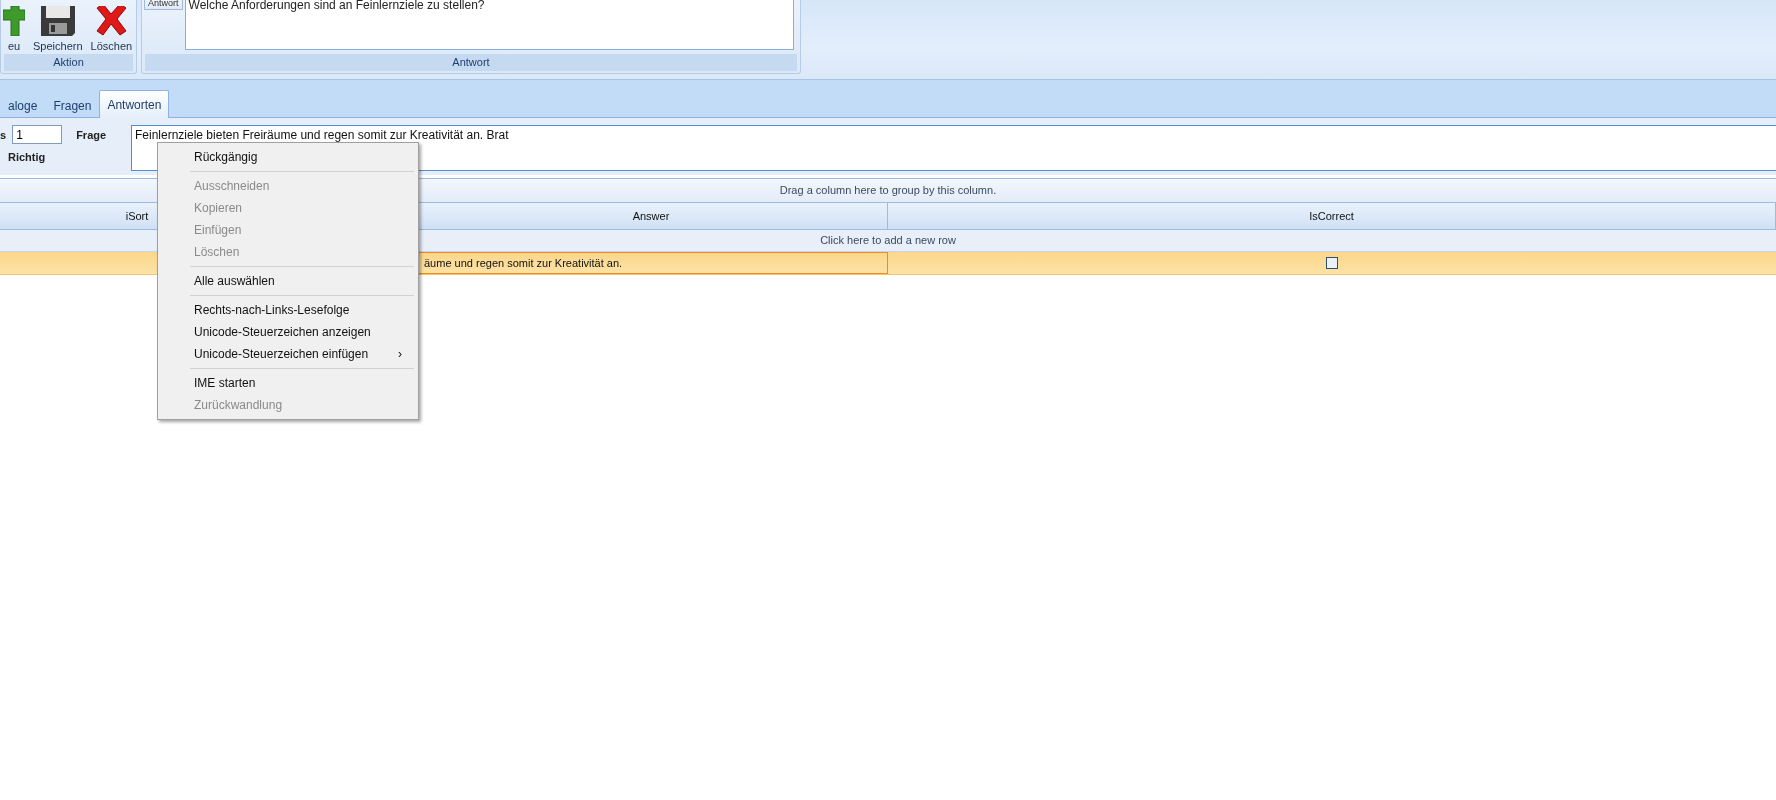 This screenshot has width=1776, height=800. I want to click on group-label: Antwort, so click(471, 62).